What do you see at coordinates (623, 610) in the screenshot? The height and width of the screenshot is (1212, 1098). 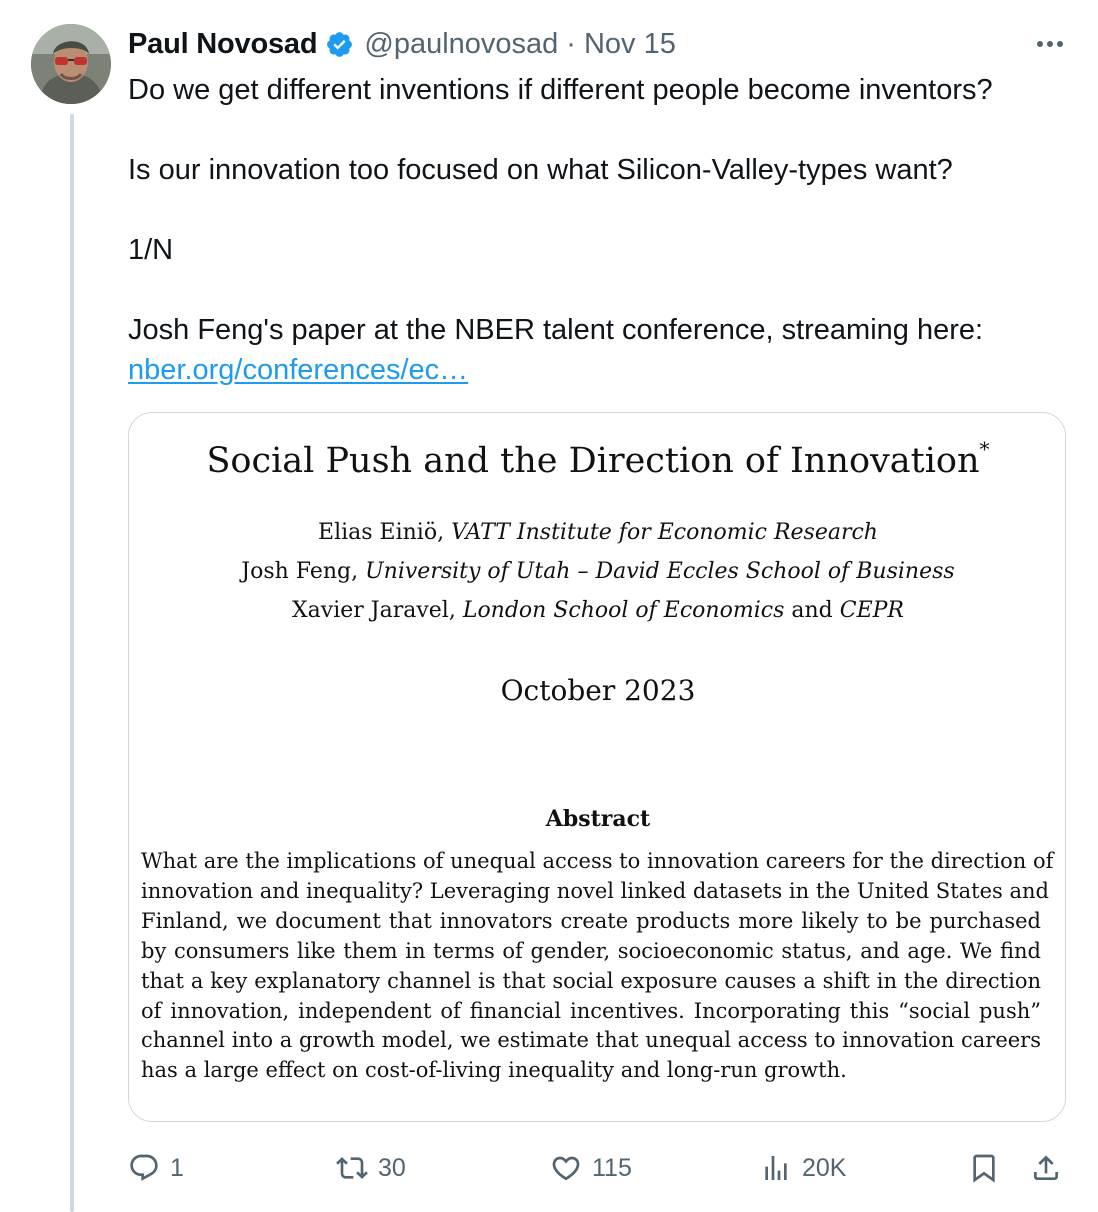 I see `author-affiliation-3: London School of Economics` at bounding box center [623, 610].